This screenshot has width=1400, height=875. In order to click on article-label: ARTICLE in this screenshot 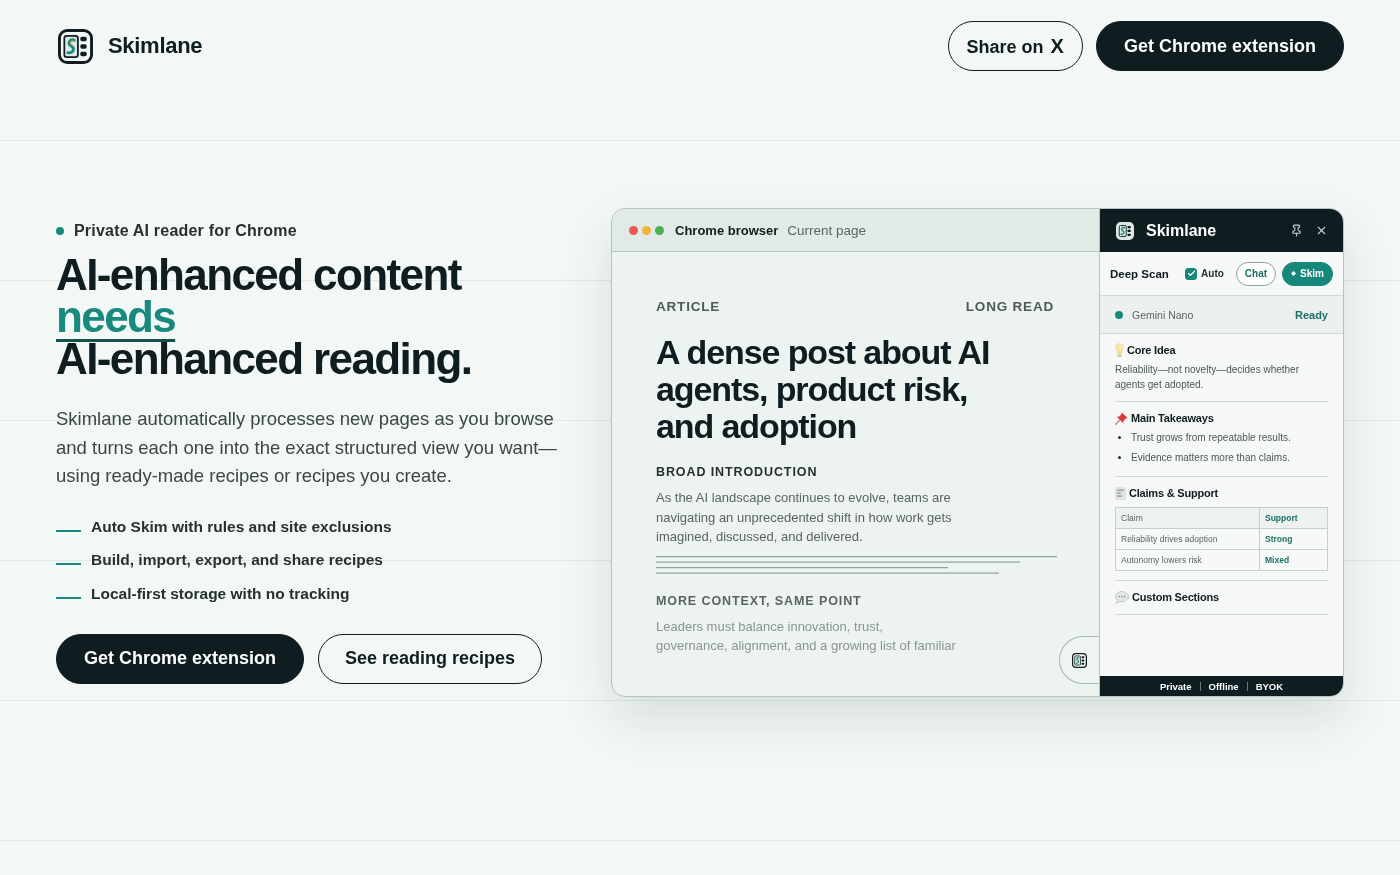, I will do `click(688, 307)`.